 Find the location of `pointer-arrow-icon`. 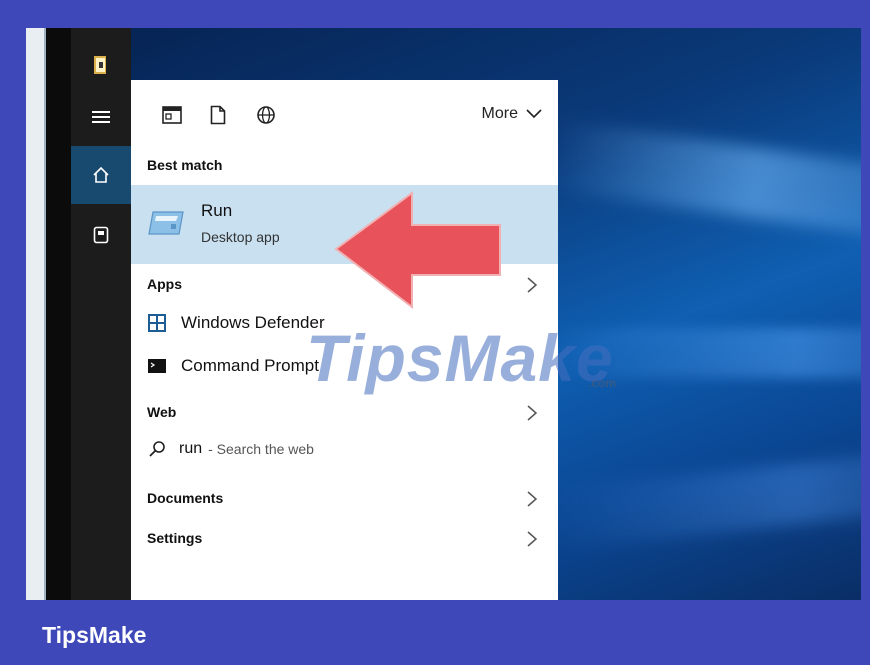

pointer-arrow-icon is located at coordinates (417, 250).